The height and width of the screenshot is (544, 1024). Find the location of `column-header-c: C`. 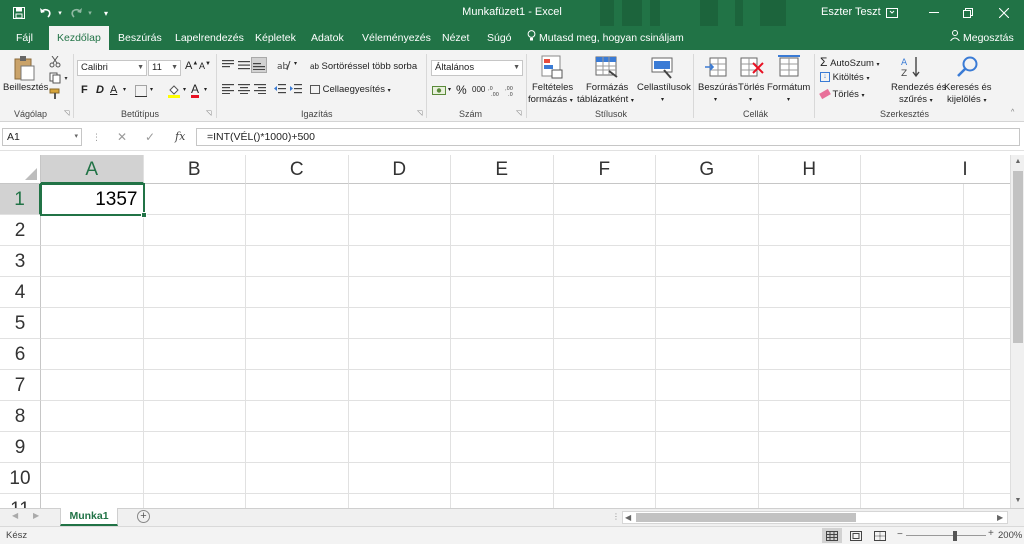

column-header-c: C is located at coordinates (297, 169).